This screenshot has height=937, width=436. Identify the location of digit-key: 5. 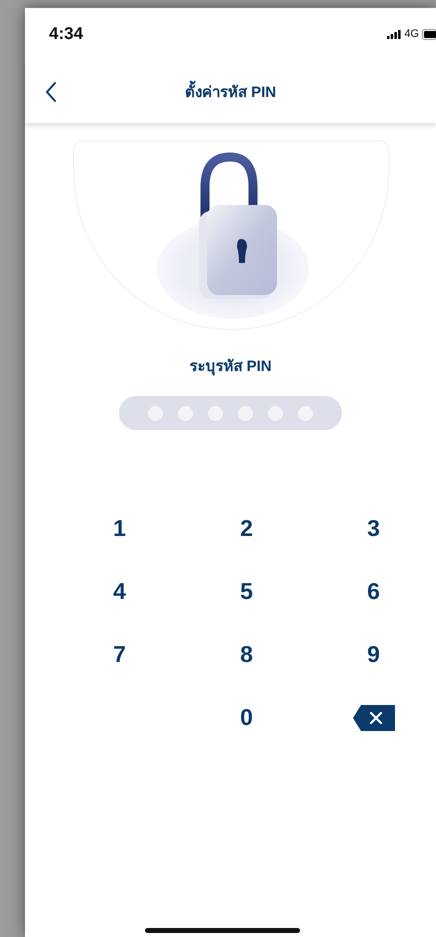
(246, 592).